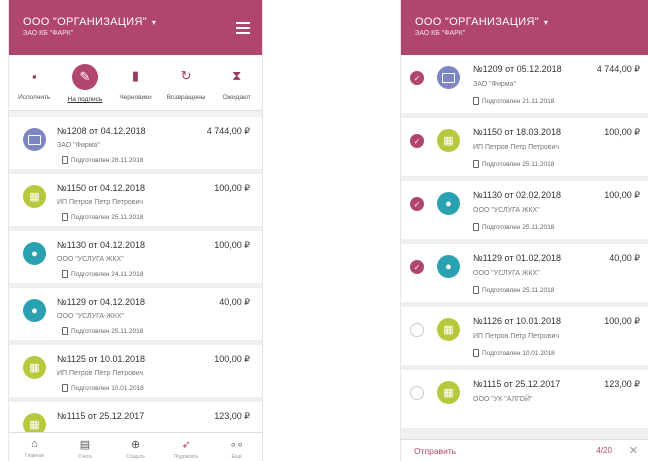 This screenshot has width=648, height=461. What do you see at coordinates (34, 82) in the screenshot?
I see `tab-execute: ▪ Исполнить` at bounding box center [34, 82].